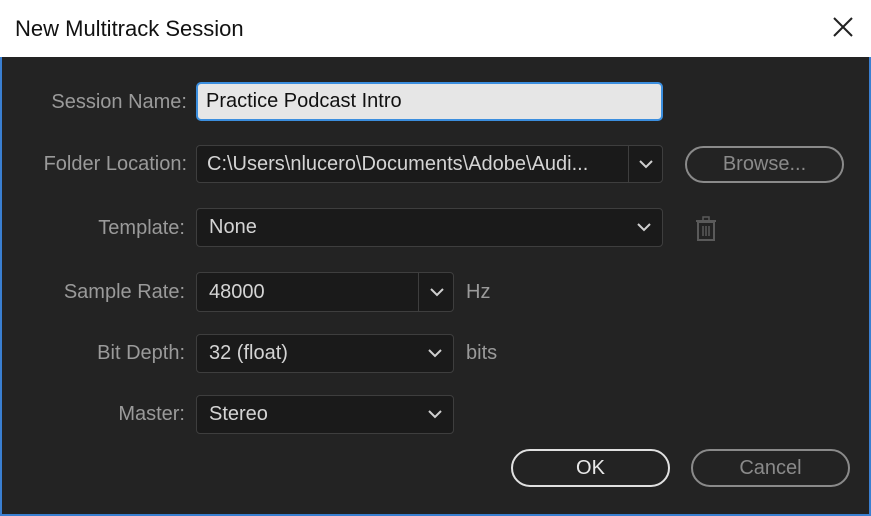 The width and height of the screenshot is (871, 516). What do you see at coordinates (141, 353) in the screenshot?
I see `bit-depth-label: Bit Depth:` at bounding box center [141, 353].